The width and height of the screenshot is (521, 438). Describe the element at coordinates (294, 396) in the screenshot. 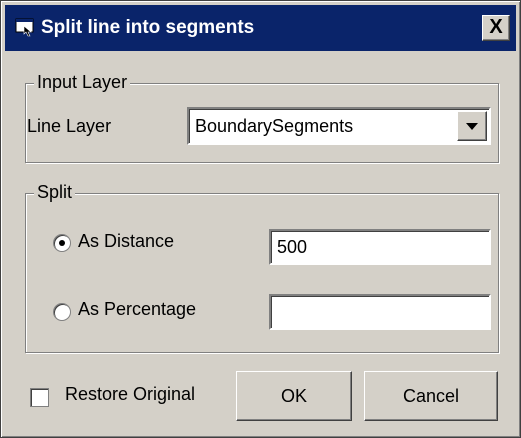

I see `ok-button: OK` at that location.